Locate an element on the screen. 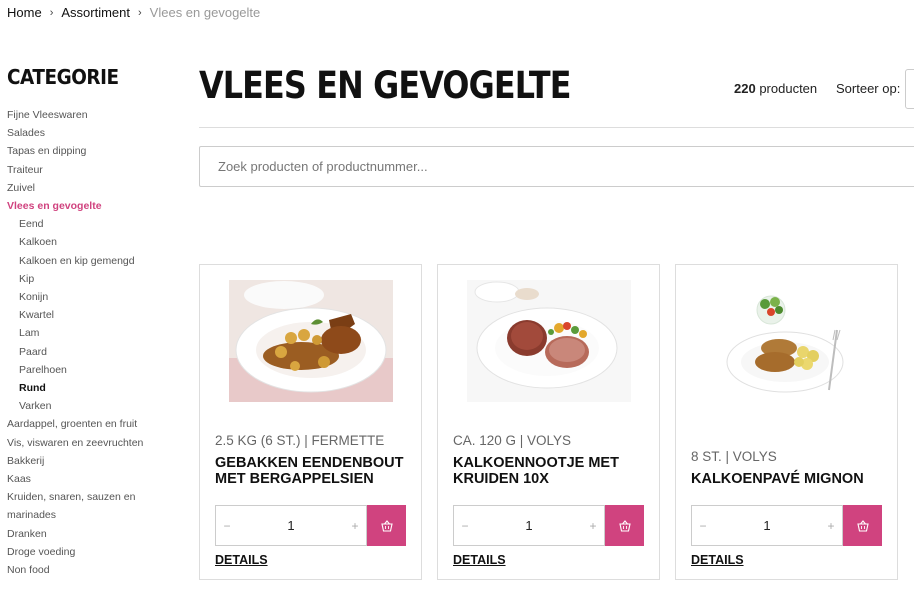 The width and height of the screenshot is (914, 590). product-name: KALKOENNOOTJE MET KRUIDEN 10X is located at coordinates (553, 471).